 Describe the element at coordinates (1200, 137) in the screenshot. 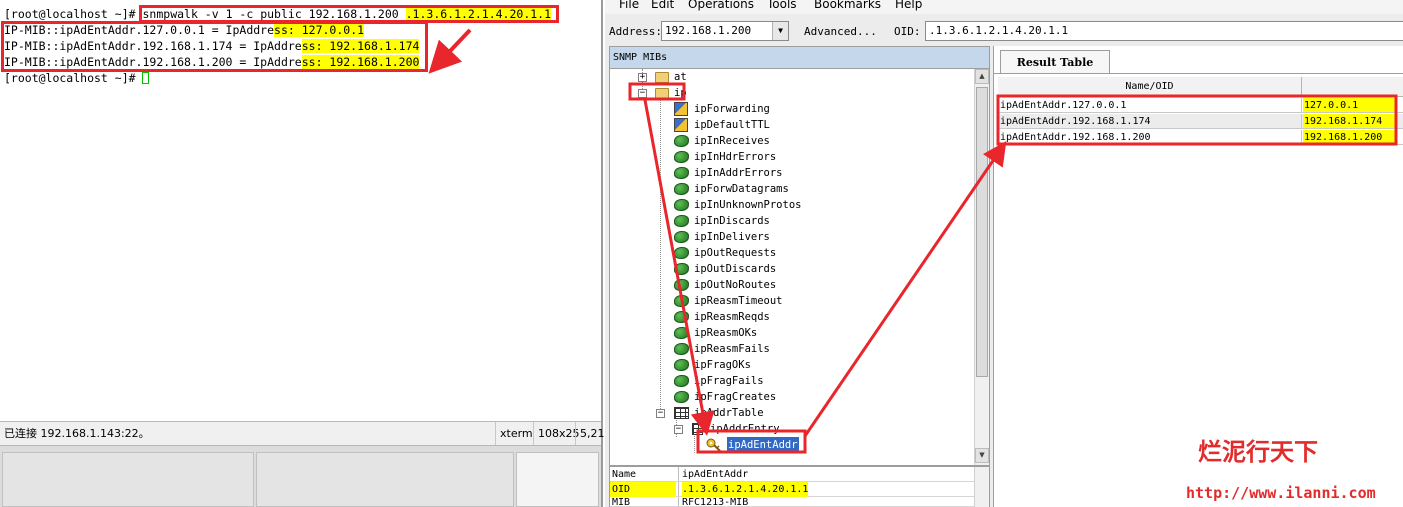

I see `table-row: ipAdEntAddr.192.168.1.200 192.168.1.200` at that location.